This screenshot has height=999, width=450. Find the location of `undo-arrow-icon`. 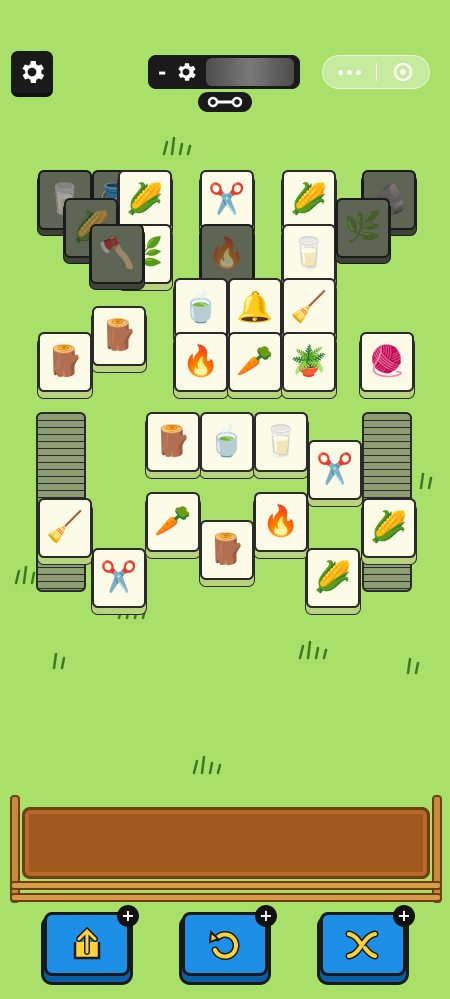

undo-arrow-icon is located at coordinates (224, 944).